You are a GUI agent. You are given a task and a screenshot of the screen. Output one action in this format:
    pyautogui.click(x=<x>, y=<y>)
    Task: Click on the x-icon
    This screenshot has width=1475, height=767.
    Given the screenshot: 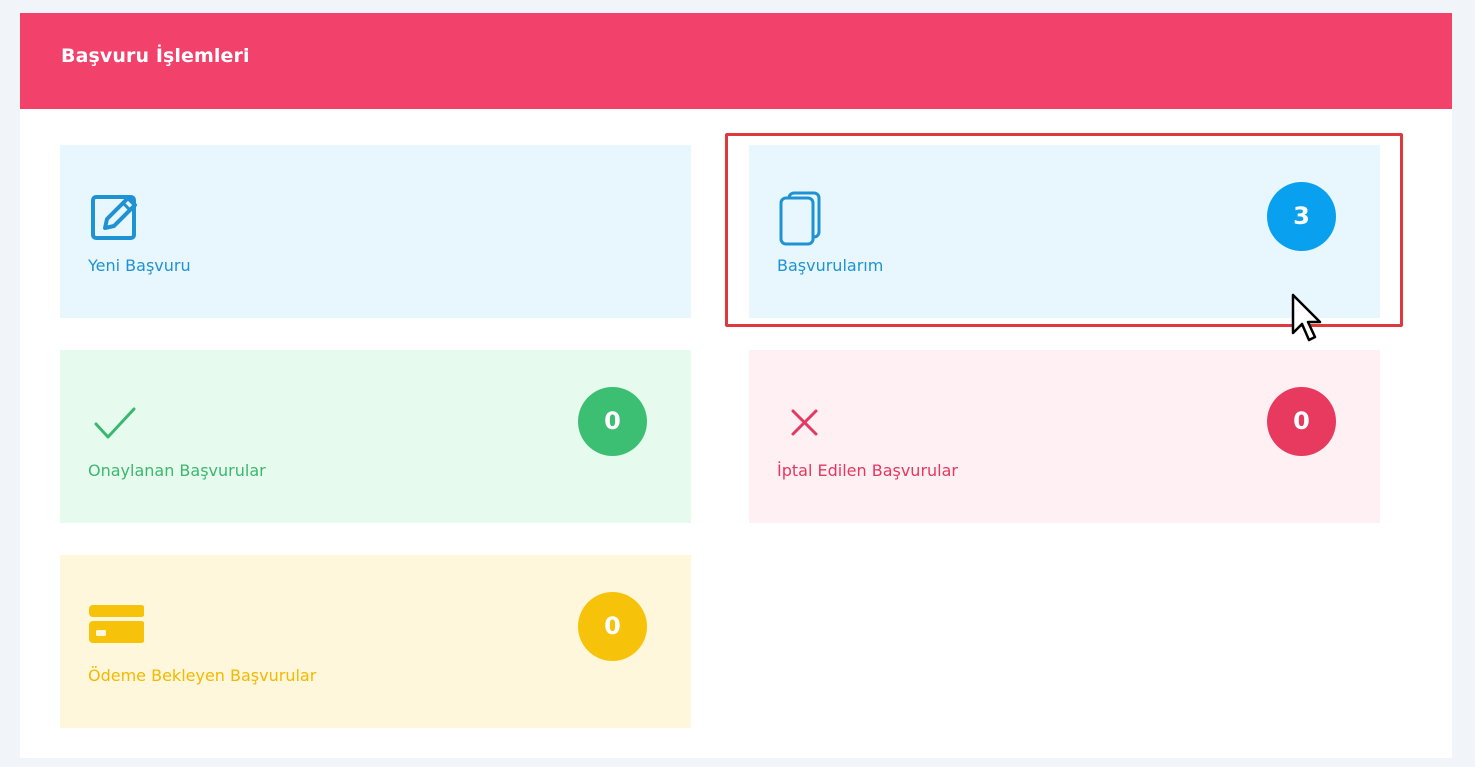 What is the action you would take?
    pyautogui.click(x=805, y=424)
    